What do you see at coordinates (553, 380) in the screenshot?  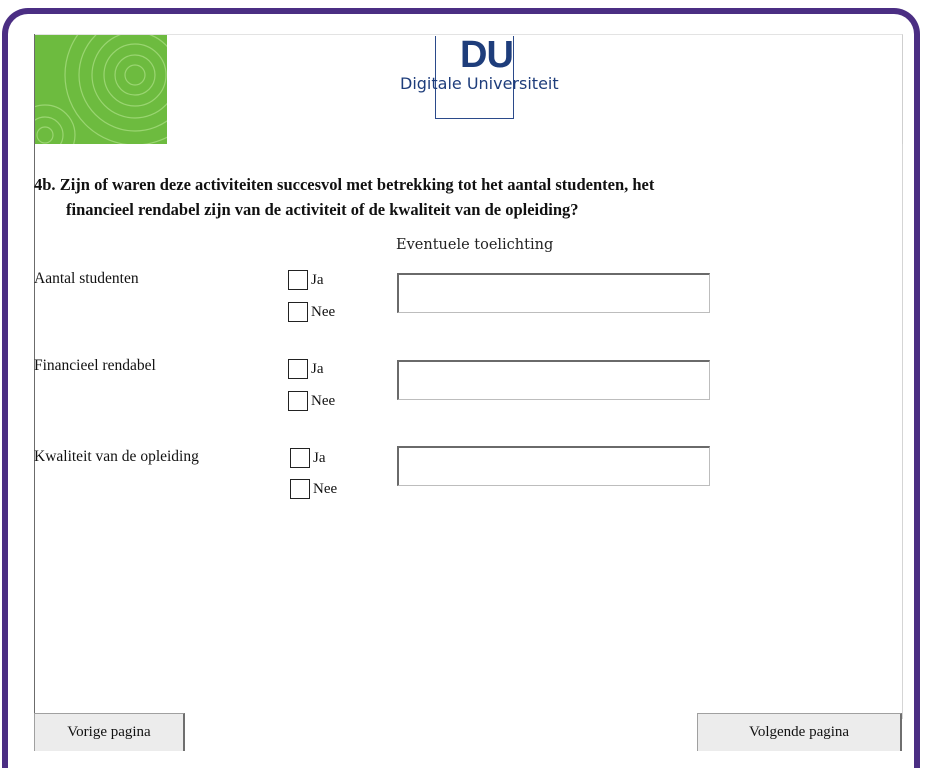 I see `toelichting-field-financieel` at bounding box center [553, 380].